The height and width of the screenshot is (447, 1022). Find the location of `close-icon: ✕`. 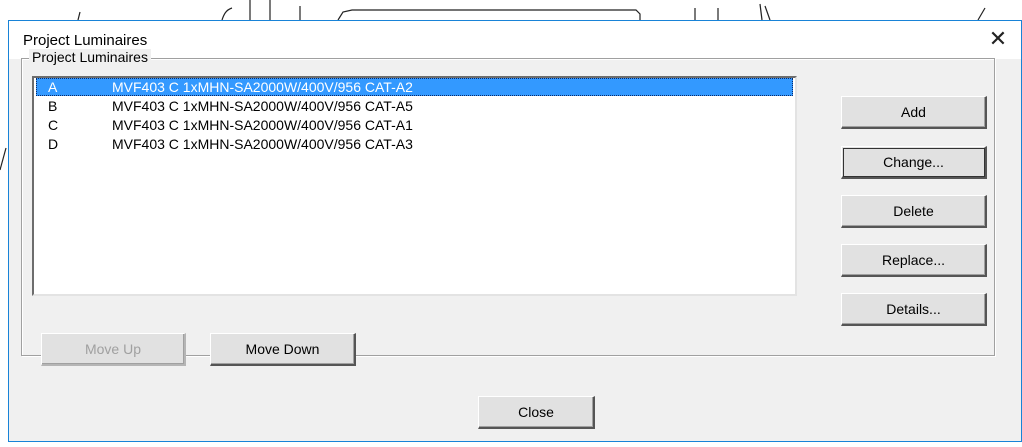

close-icon: ✕ is located at coordinates (998, 40).